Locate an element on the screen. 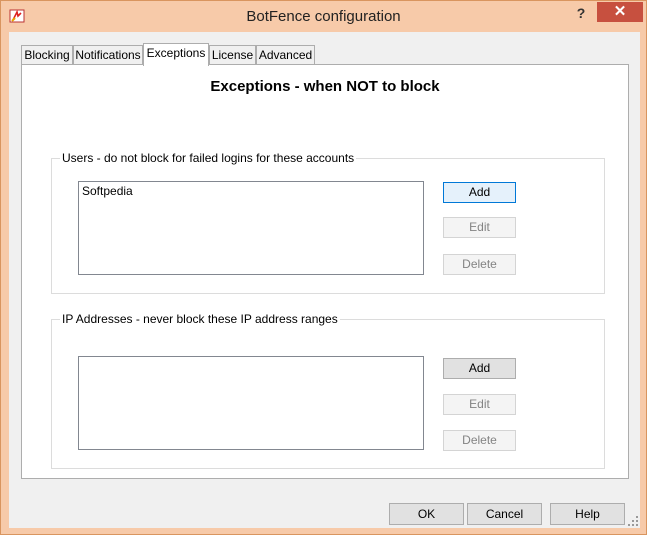 Image resolution: width=647 pixels, height=535 pixels. list-item: Softpedia is located at coordinates (251, 191).